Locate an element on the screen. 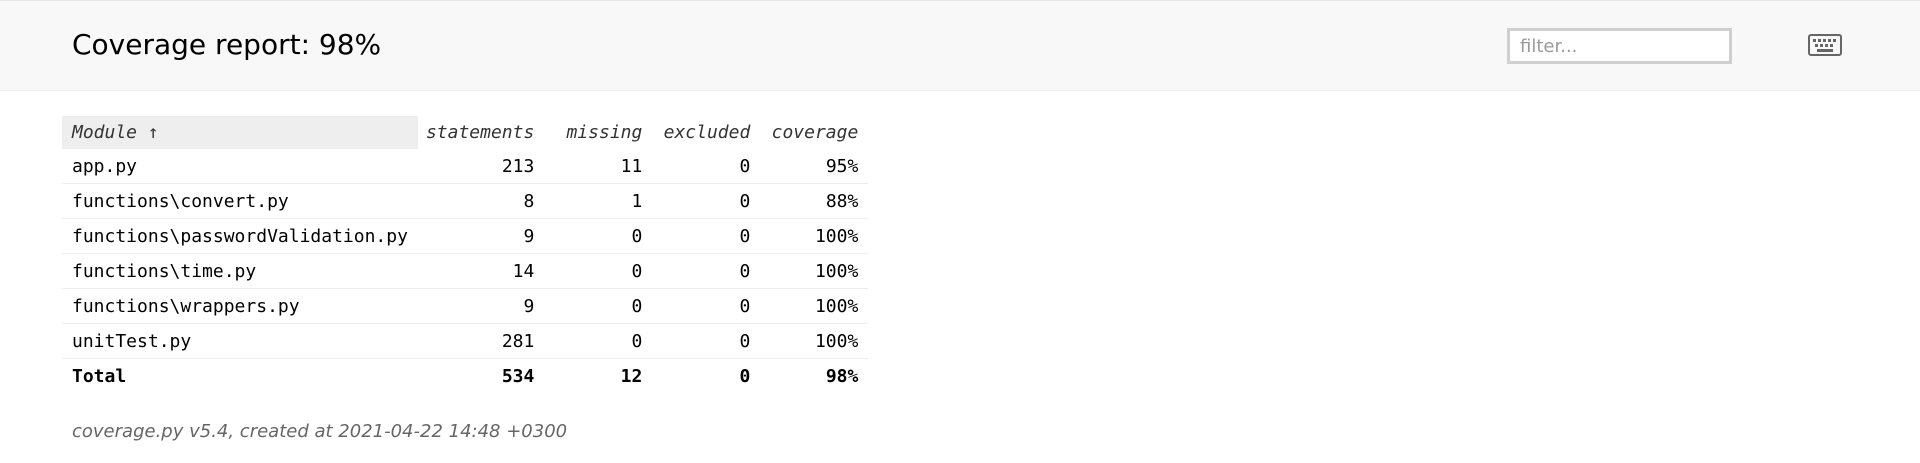 Image resolution: width=1920 pixels, height=463 pixels. column-module: Module ↑ is located at coordinates (240, 132).